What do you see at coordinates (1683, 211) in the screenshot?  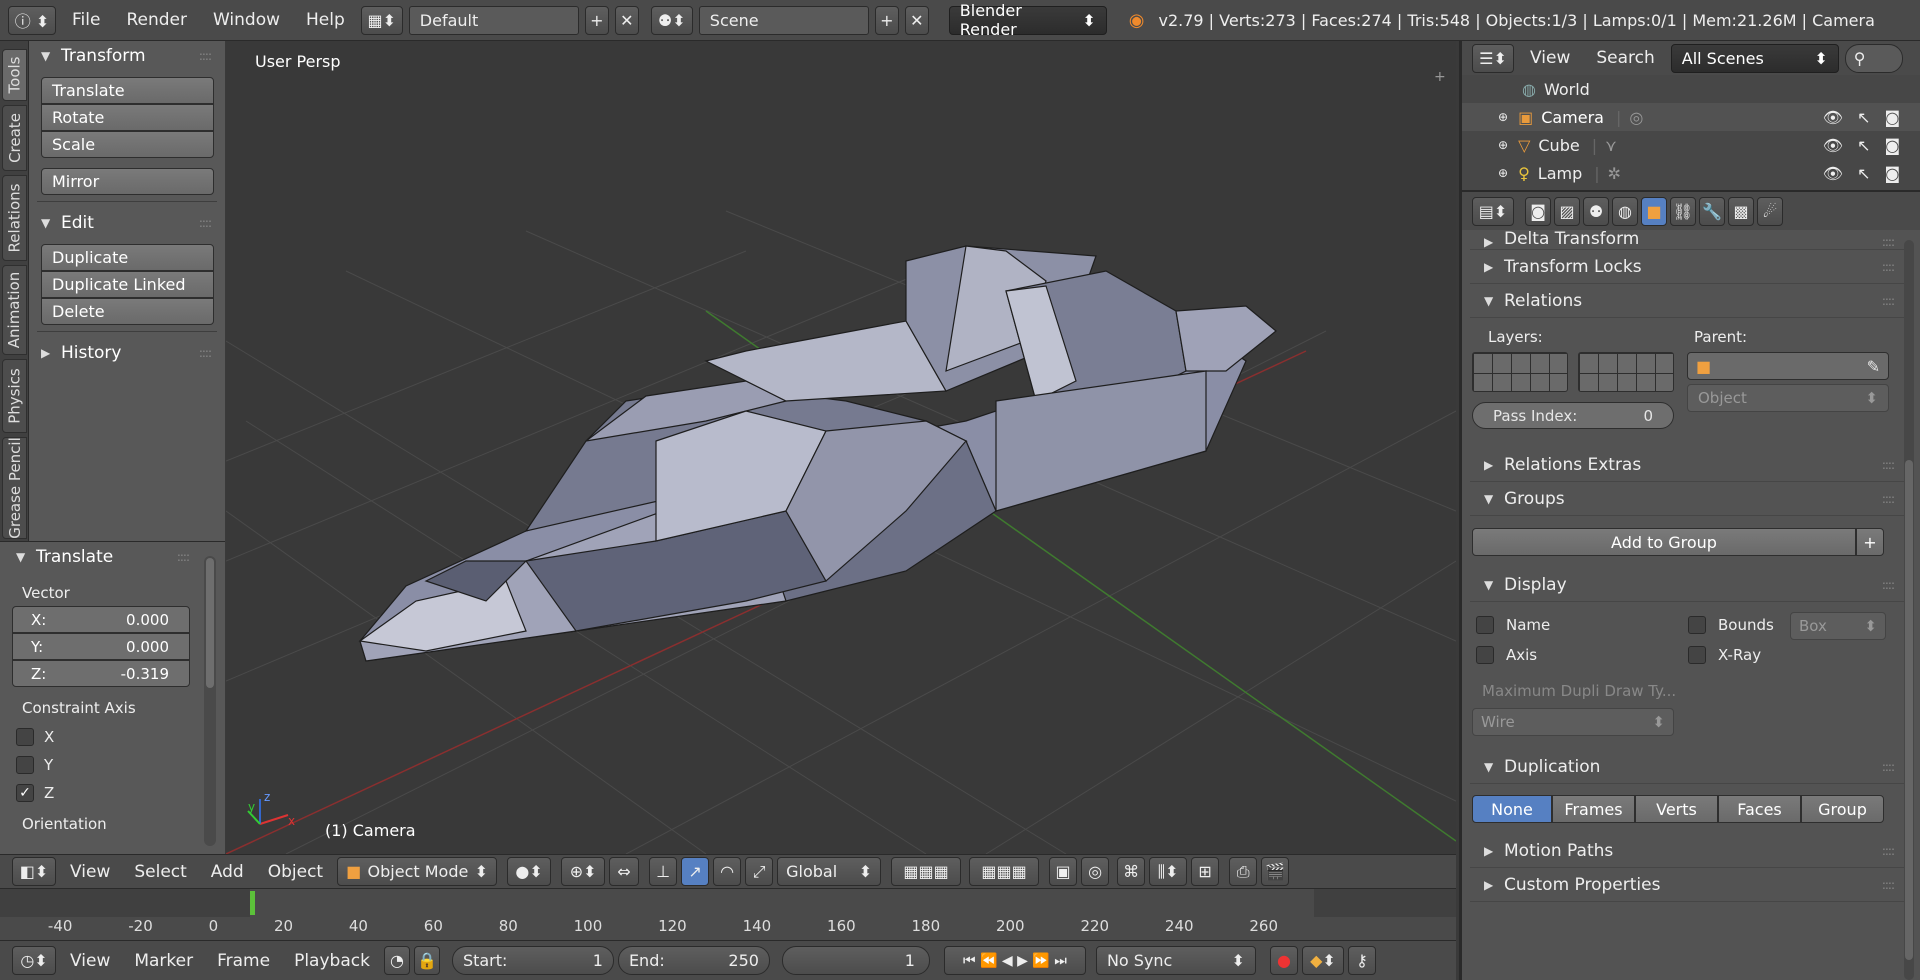 I see `constraints-tab-icon: ⛓` at bounding box center [1683, 211].